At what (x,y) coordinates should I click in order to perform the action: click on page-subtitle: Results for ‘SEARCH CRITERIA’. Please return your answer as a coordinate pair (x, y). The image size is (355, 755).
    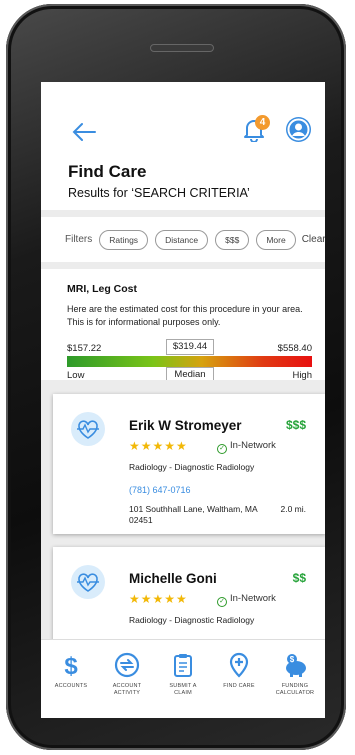
    Looking at the image, I should click on (159, 193).